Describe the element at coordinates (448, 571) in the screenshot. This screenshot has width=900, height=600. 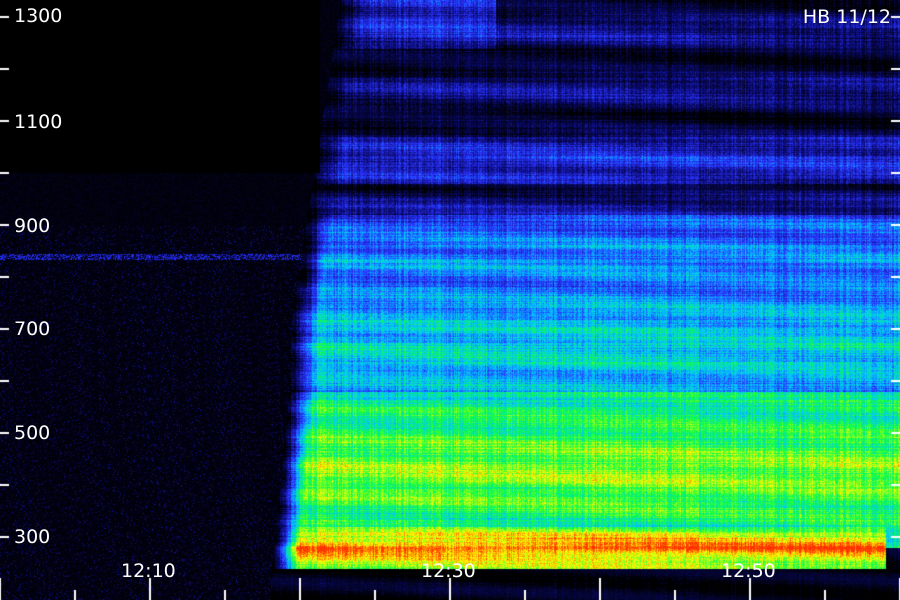
I see `x-tick-label-1230: 12:30` at that location.